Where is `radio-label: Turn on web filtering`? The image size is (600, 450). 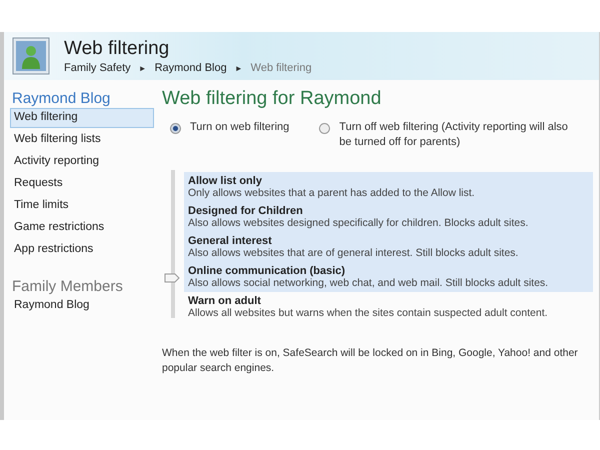
radio-label: Turn on web filtering is located at coordinates (240, 127).